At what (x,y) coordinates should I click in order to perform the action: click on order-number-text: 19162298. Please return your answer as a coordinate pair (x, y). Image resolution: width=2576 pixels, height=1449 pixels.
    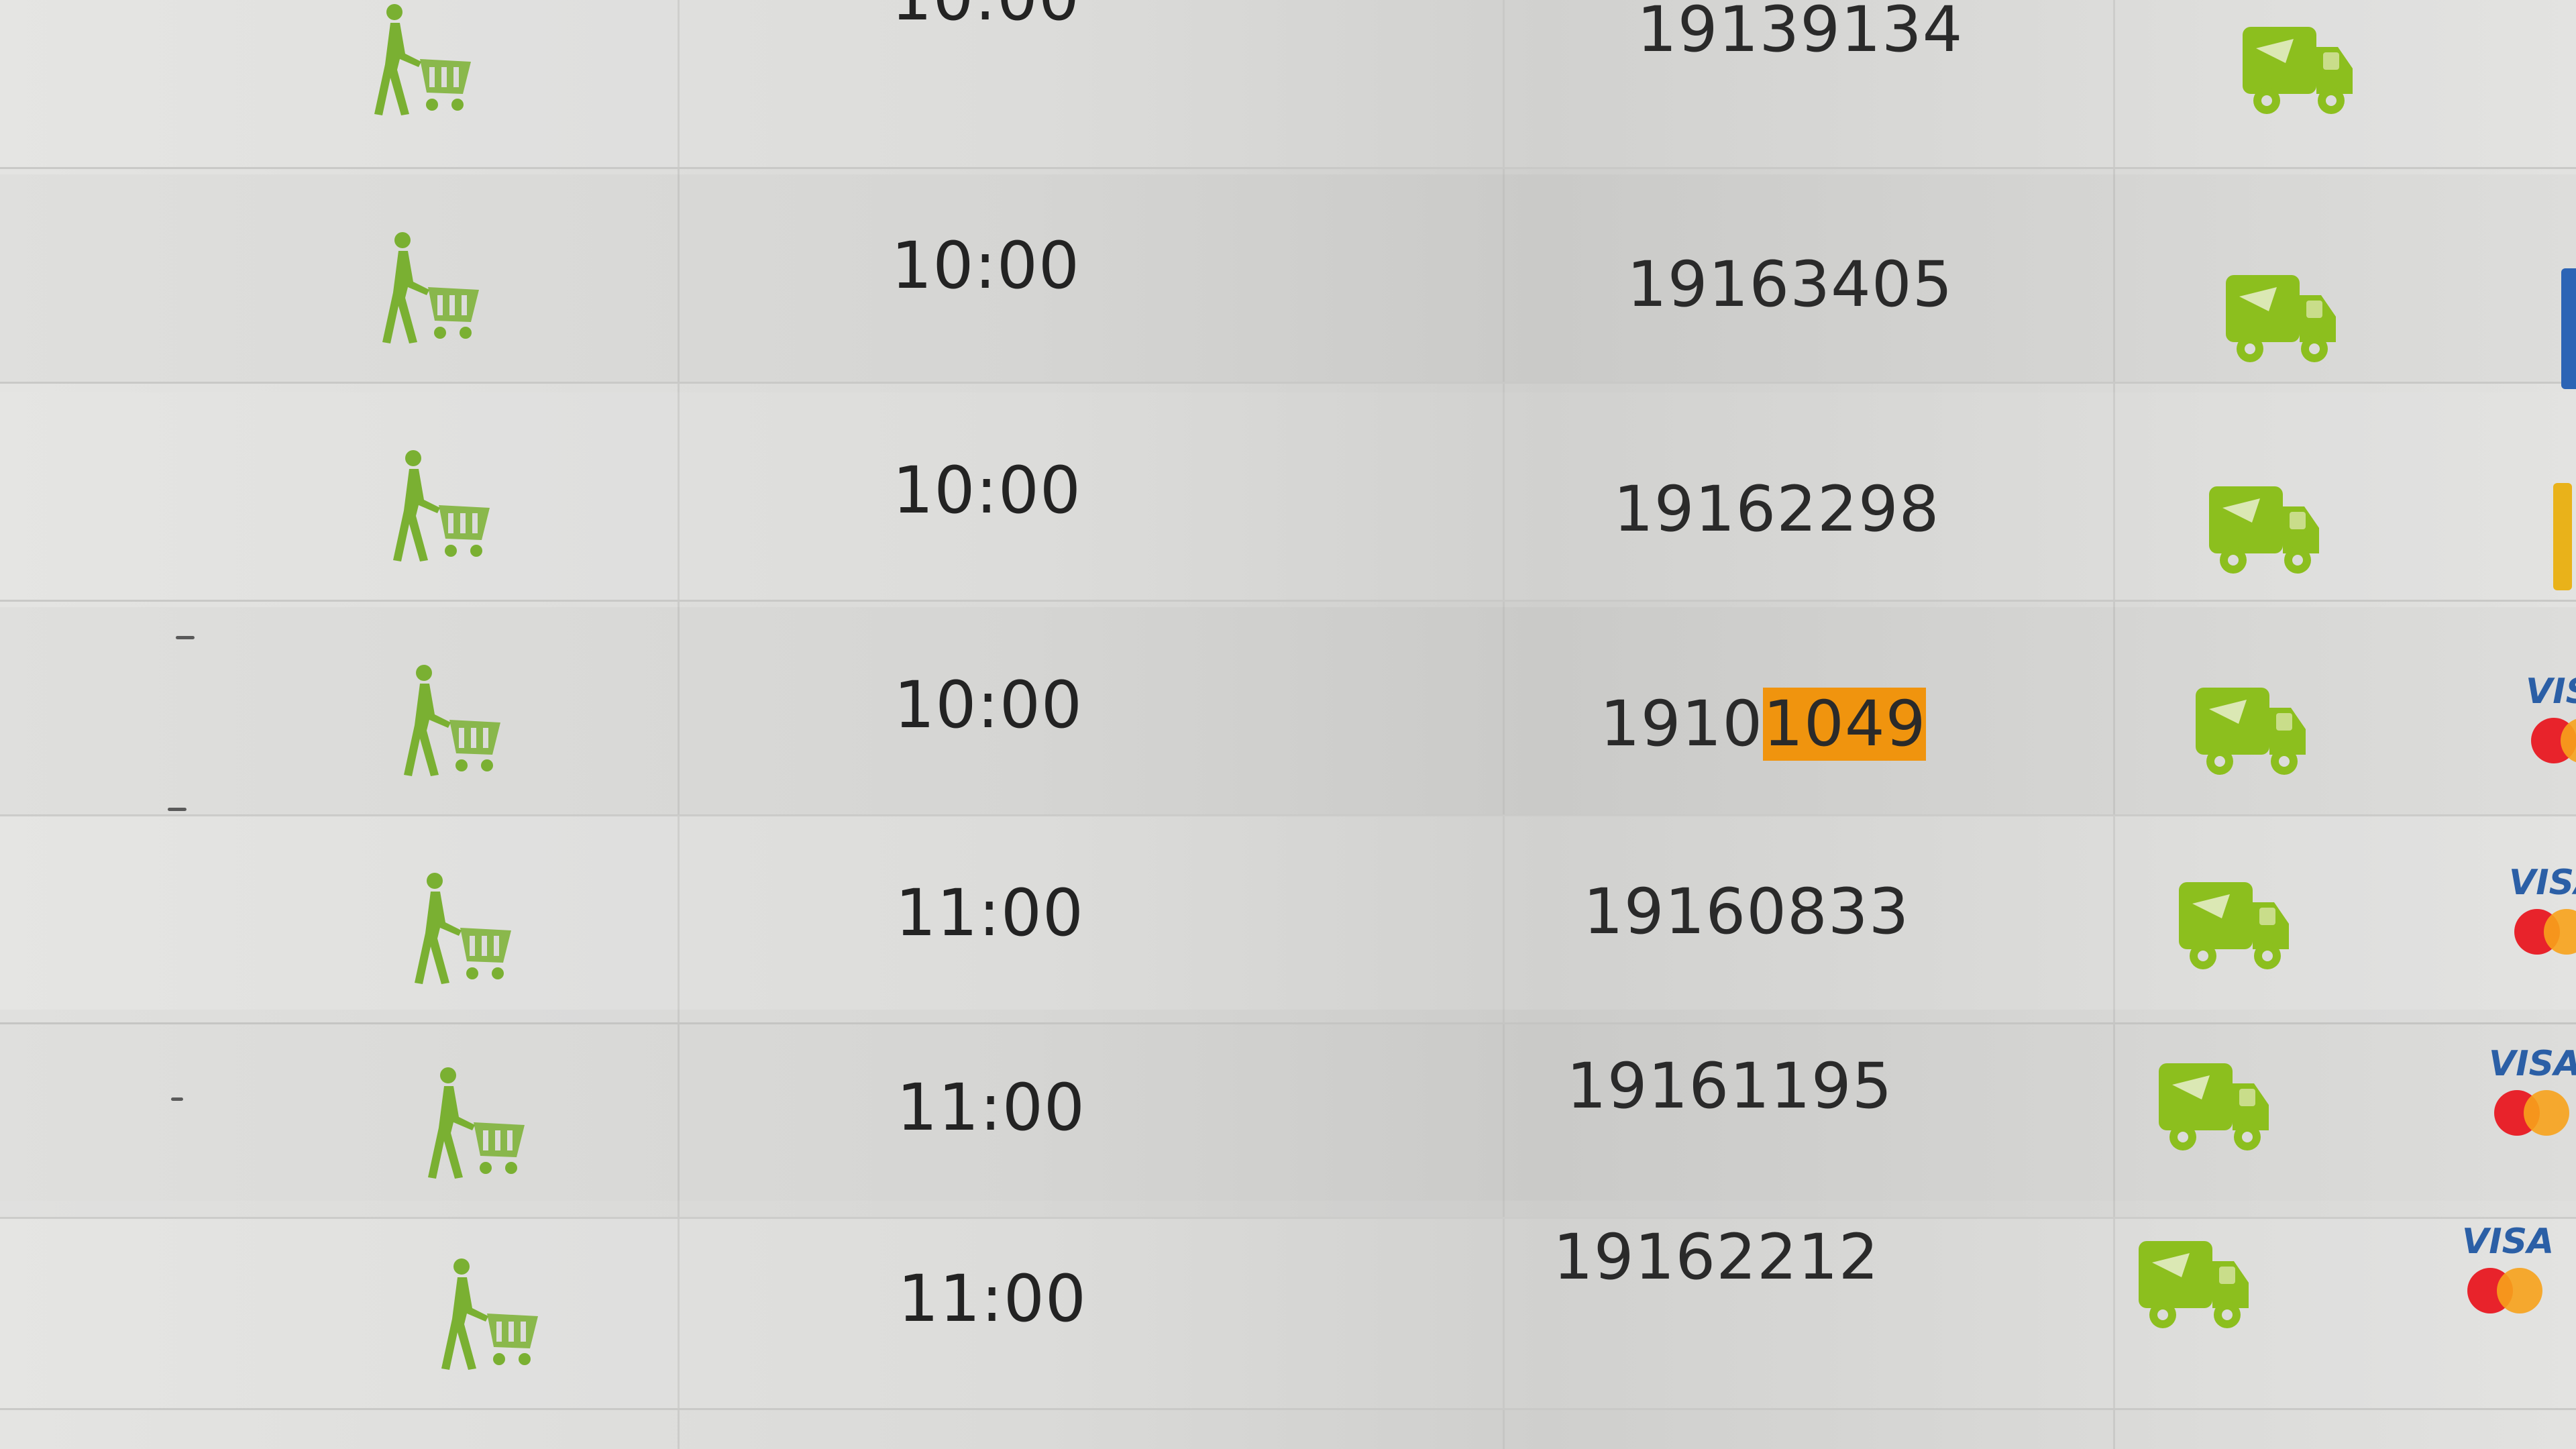
    Looking at the image, I should click on (1776, 509).